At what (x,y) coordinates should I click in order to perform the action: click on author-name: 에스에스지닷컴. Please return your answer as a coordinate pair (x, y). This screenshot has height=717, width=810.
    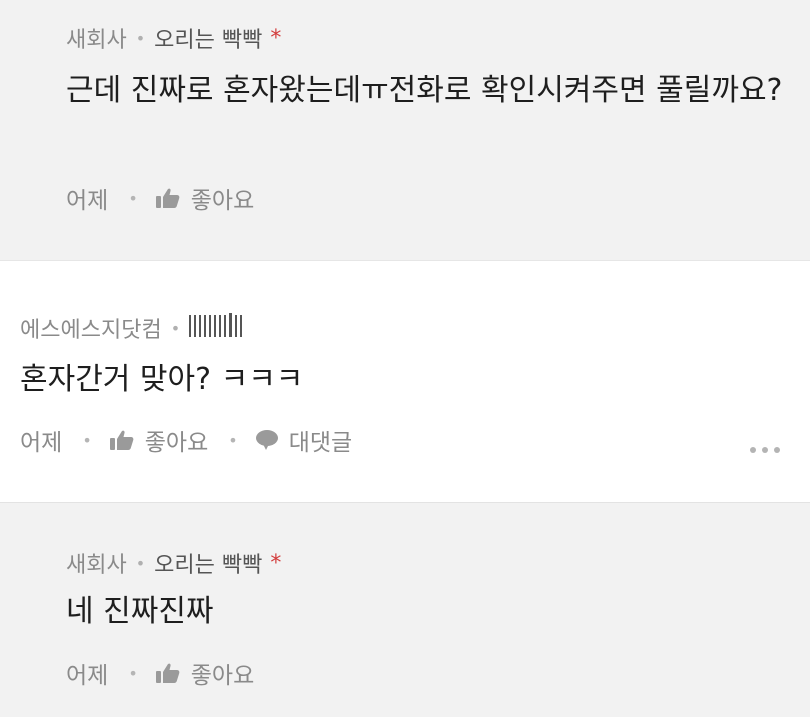
    Looking at the image, I should click on (91, 328).